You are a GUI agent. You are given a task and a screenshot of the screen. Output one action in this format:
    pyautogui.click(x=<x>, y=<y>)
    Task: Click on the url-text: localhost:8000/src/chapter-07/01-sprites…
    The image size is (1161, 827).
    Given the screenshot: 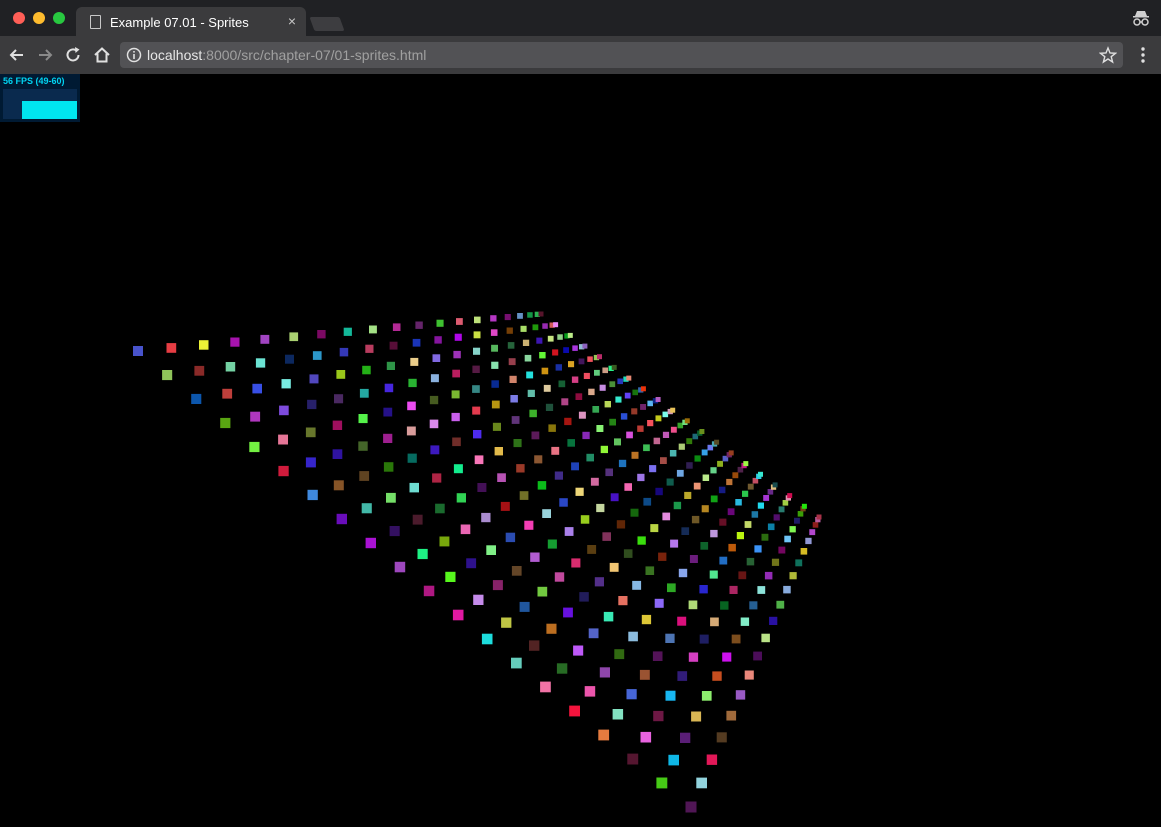 What is the action you would take?
    pyautogui.click(x=286, y=55)
    